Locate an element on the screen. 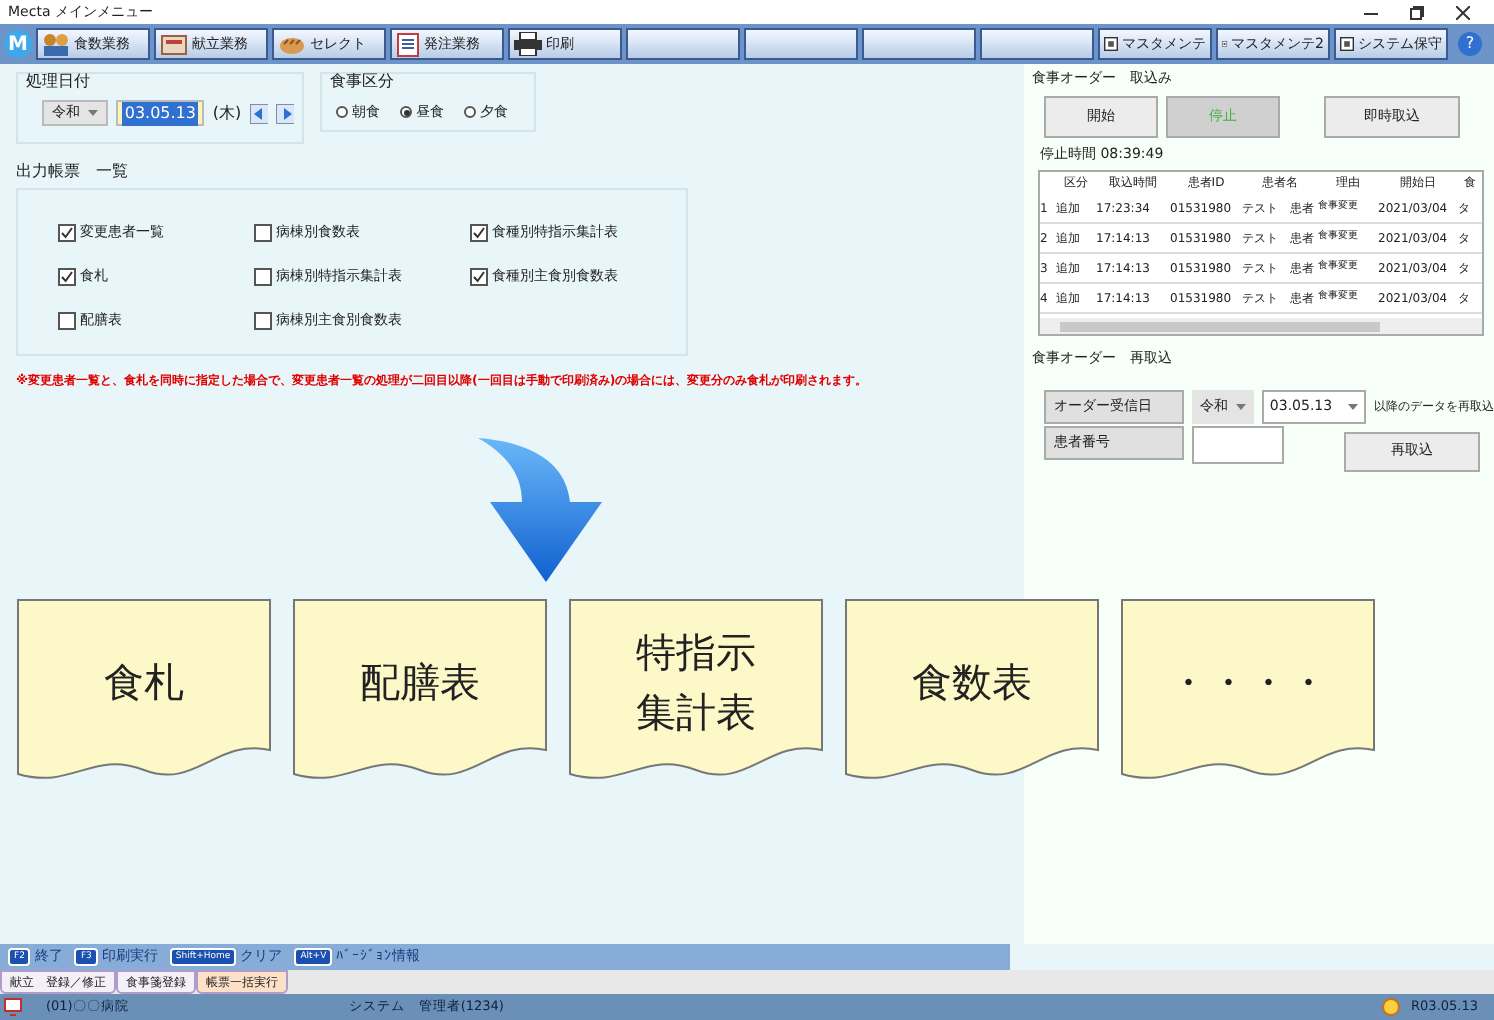 The width and height of the screenshot is (1494, 1020). date-field: 03.05.13 is located at coordinates (160, 113).